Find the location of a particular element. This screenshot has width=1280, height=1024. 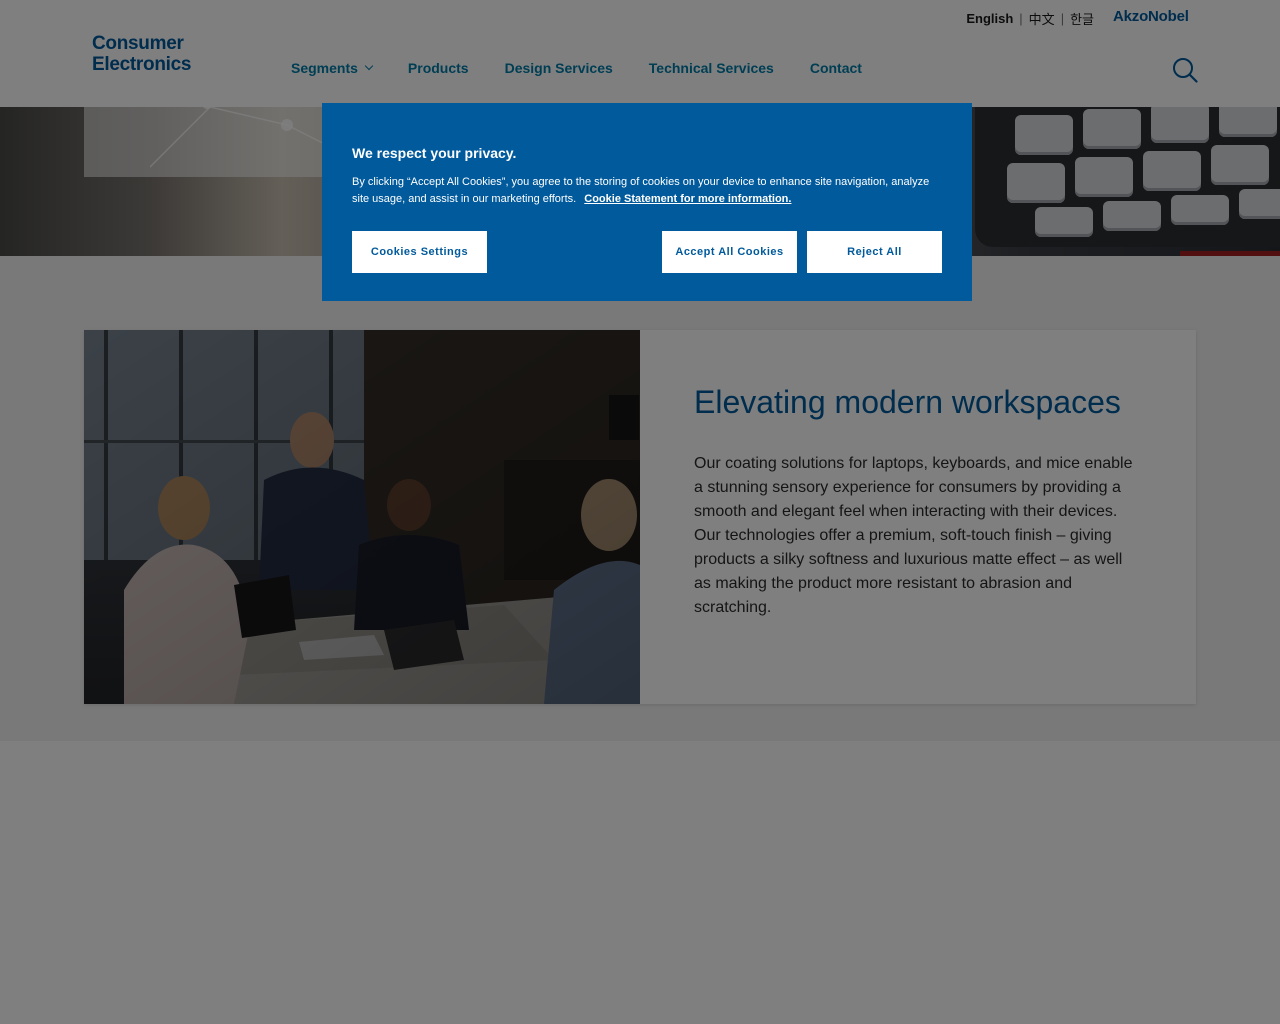

cookies-settings-button: Cookies Settings is located at coordinates (419, 252).